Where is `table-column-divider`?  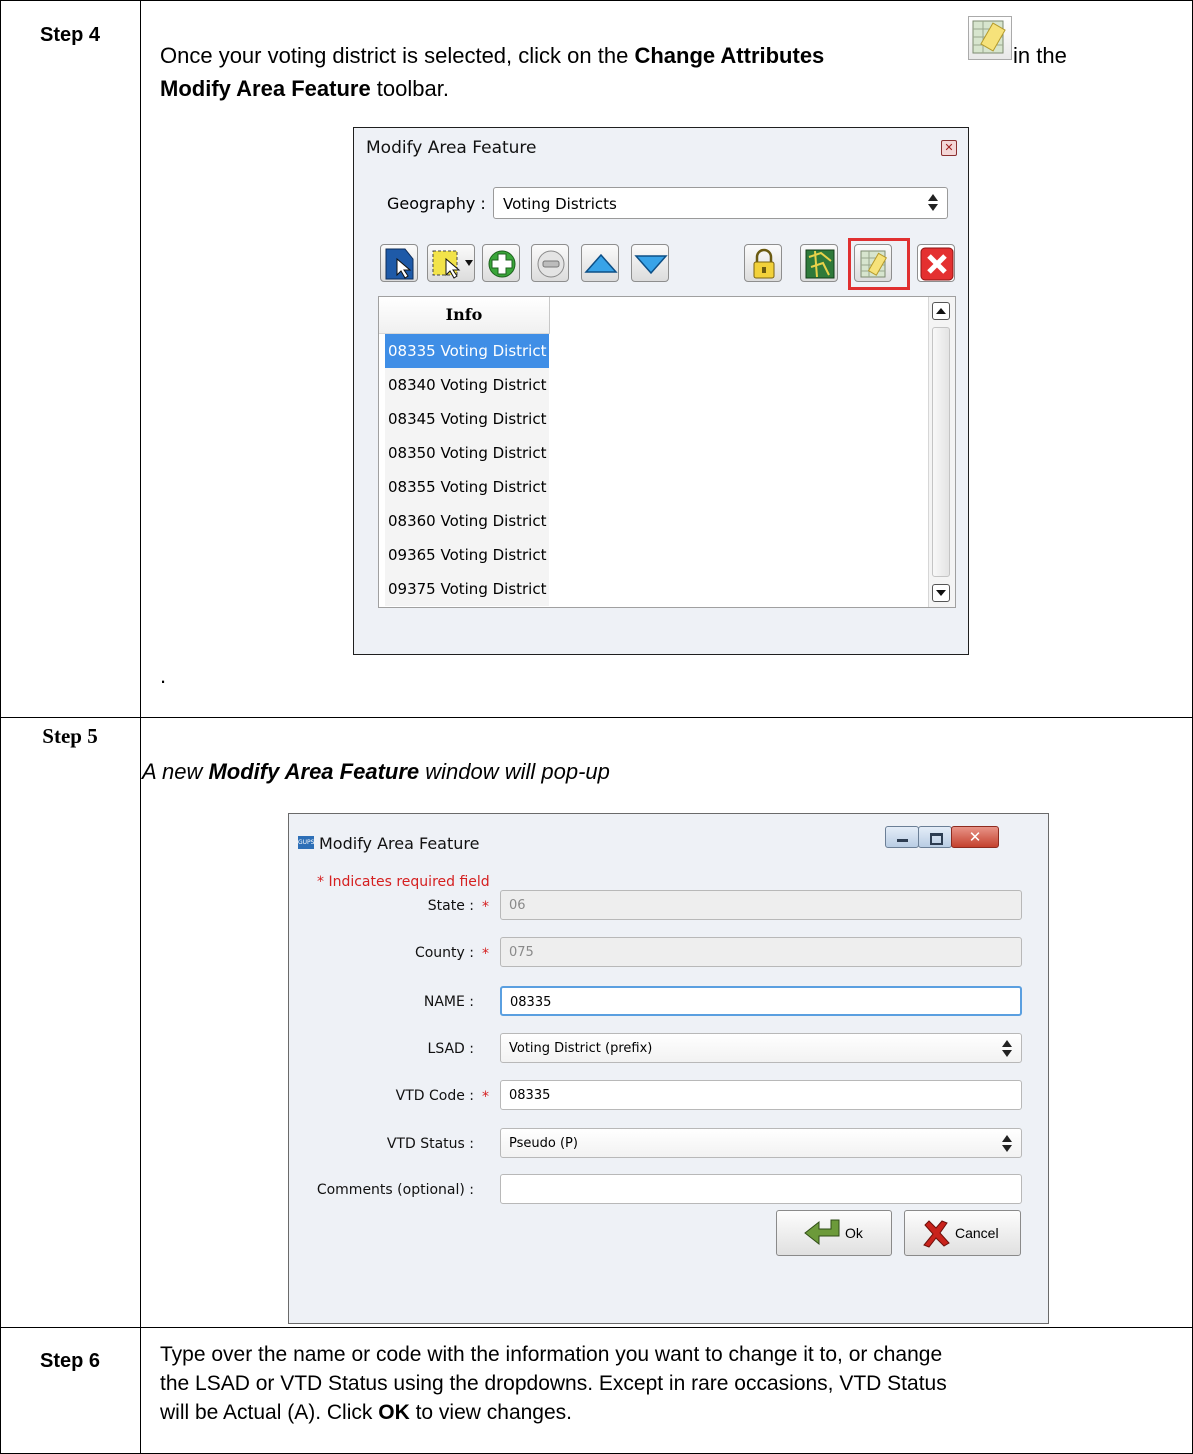 table-column-divider is located at coordinates (140, 727).